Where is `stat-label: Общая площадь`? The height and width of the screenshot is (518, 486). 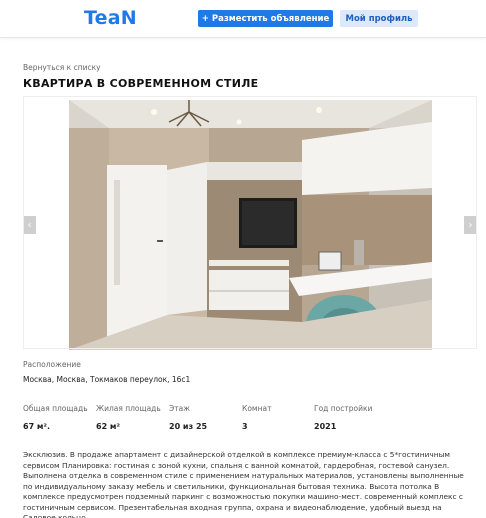 stat-label: Общая площадь is located at coordinates (55, 408).